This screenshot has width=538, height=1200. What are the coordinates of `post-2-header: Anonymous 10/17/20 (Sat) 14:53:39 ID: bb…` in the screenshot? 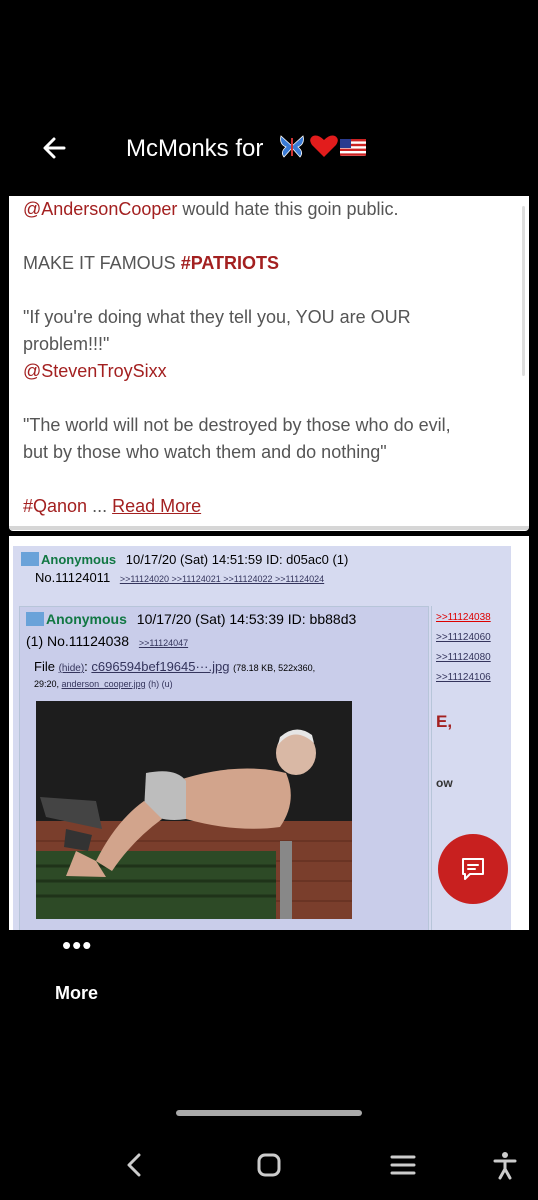 It's located at (191, 619).